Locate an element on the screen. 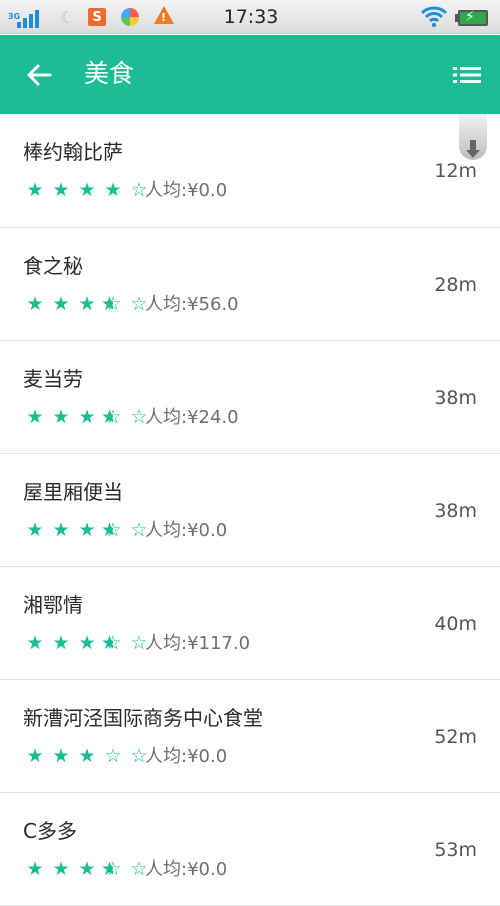 This screenshot has height=906, width=500. pull-refresh-handle is located at coordinates (473, 137).